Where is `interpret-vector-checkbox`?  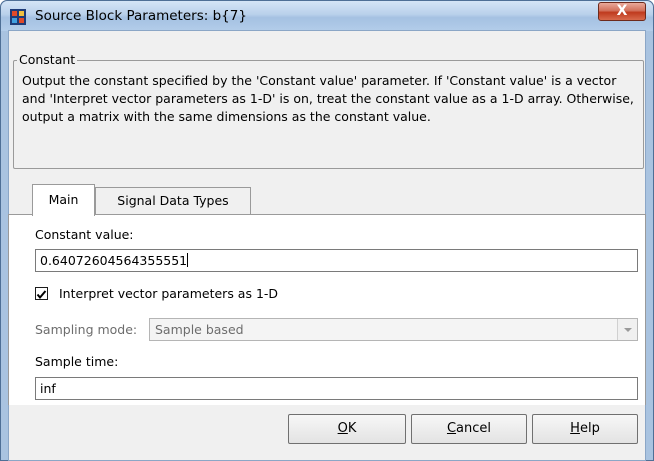
interpret-vector-checkbox is located at coordinates (41, 293).